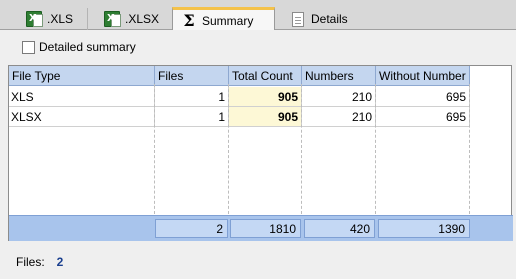  I want to click on tab-summary-label: Summary, so click(228, 20).